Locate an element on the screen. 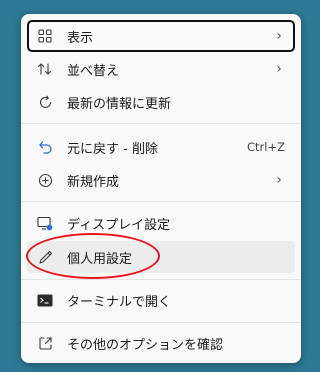  menu-item-open-terminal: ターミナルで開く is located at coordinates (161, 300).